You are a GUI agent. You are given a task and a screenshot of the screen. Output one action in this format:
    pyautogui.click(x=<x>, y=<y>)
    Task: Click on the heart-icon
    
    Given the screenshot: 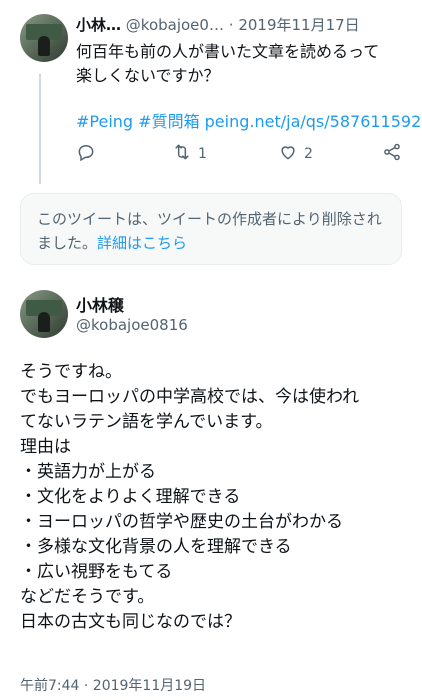 What is the action you would take?
    pyautogui.click(x=288, y=154)
    